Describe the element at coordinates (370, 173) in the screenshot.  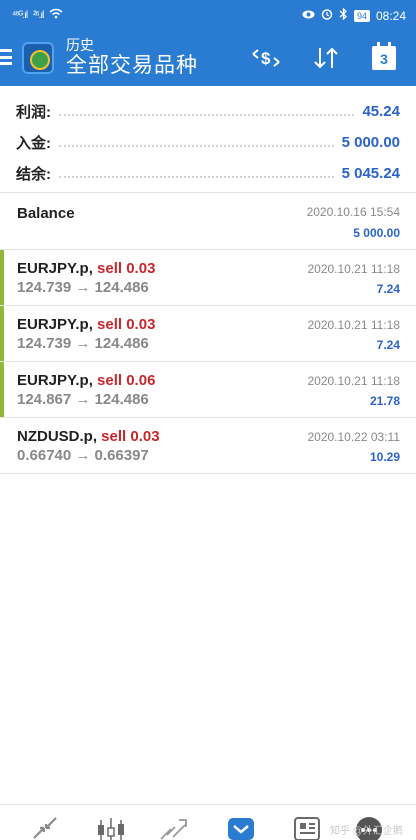
I see `summary-value: 5 045.24` at that location.